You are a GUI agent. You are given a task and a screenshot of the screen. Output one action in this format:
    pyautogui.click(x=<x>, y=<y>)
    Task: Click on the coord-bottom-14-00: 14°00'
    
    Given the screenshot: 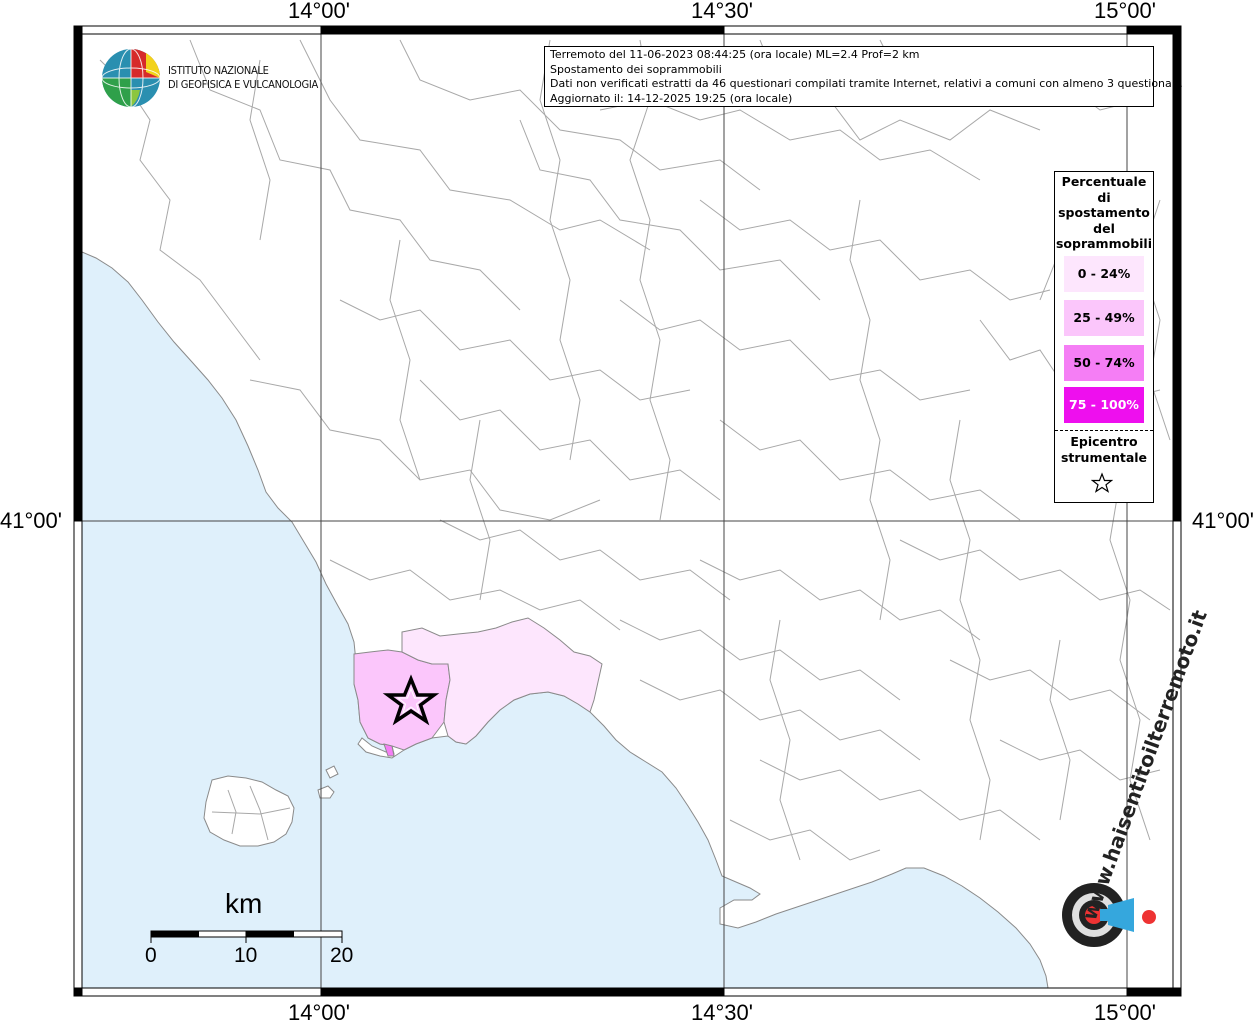 What is the action you would take?
    pyautogui.click(x=319, y=1012)
    